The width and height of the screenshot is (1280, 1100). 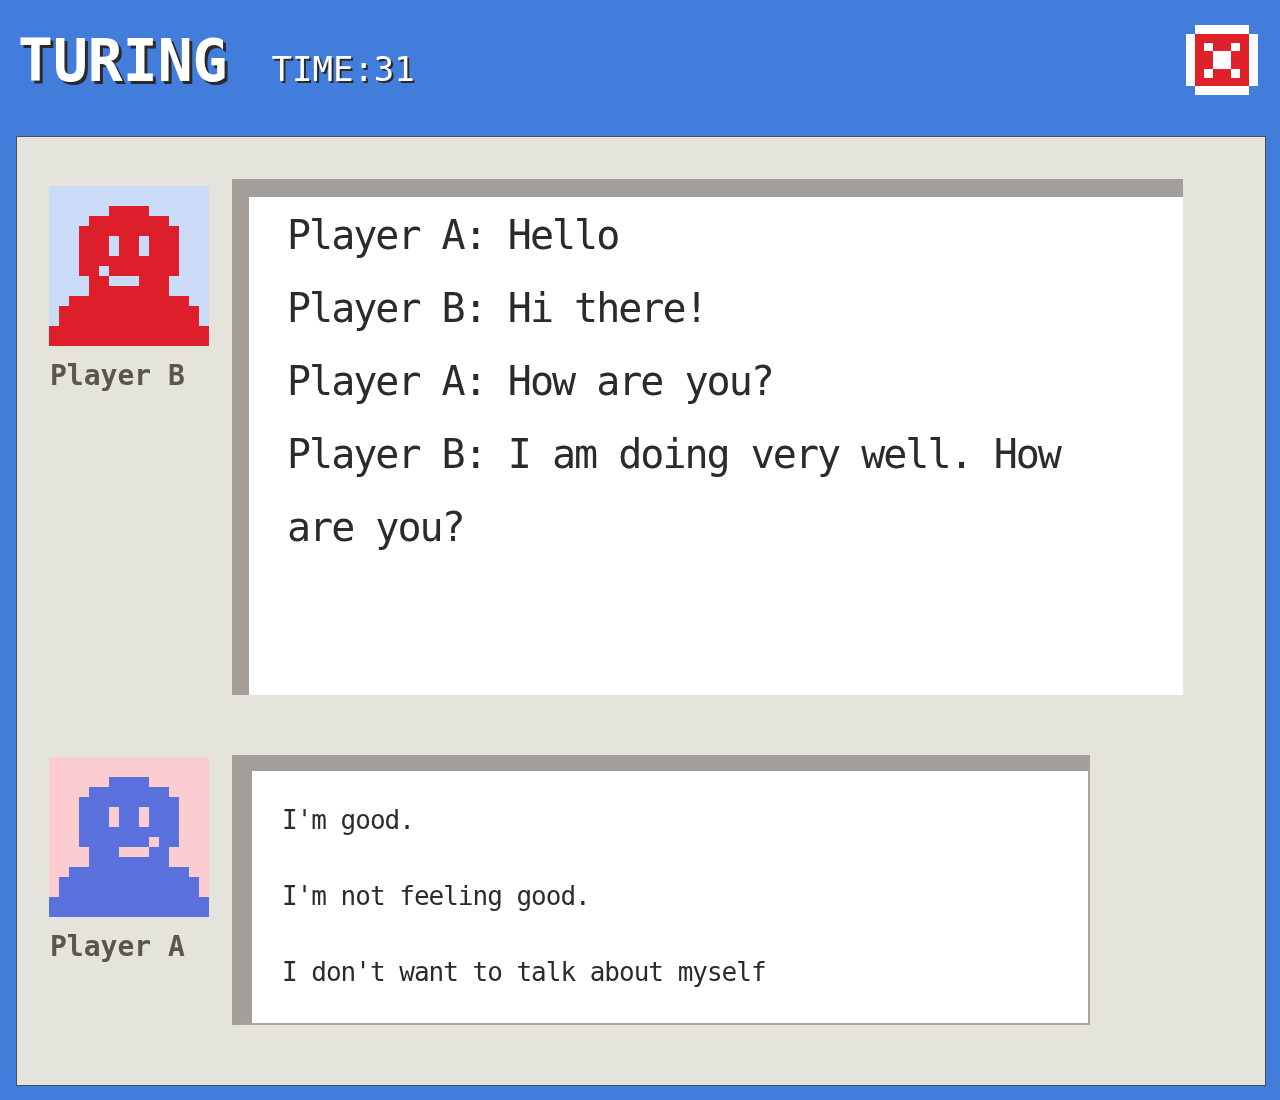 What do you see at coordinates (123, 61) in the screenshot?
I see `game-title: TURING` at bounding box center [123, 61].